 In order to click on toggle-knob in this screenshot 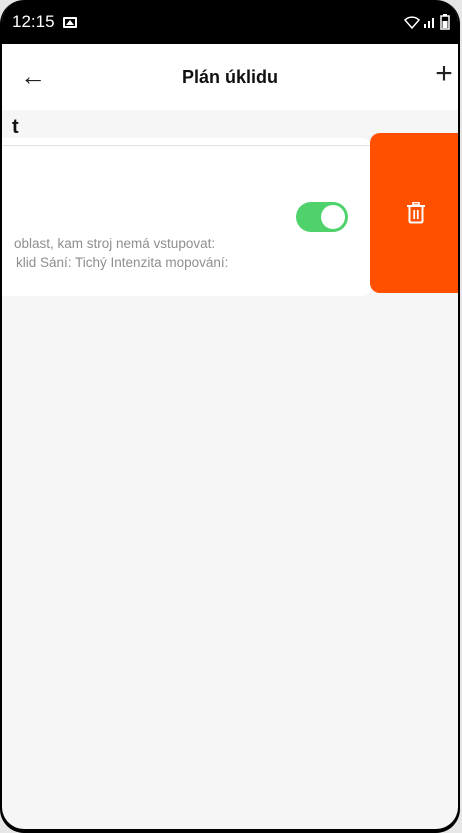, I will do `click(333, 217)`.